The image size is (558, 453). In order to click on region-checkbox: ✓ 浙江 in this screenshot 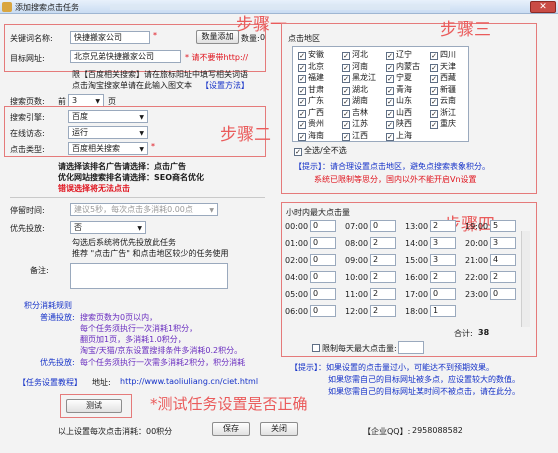, I will do `click(451, 112)`.